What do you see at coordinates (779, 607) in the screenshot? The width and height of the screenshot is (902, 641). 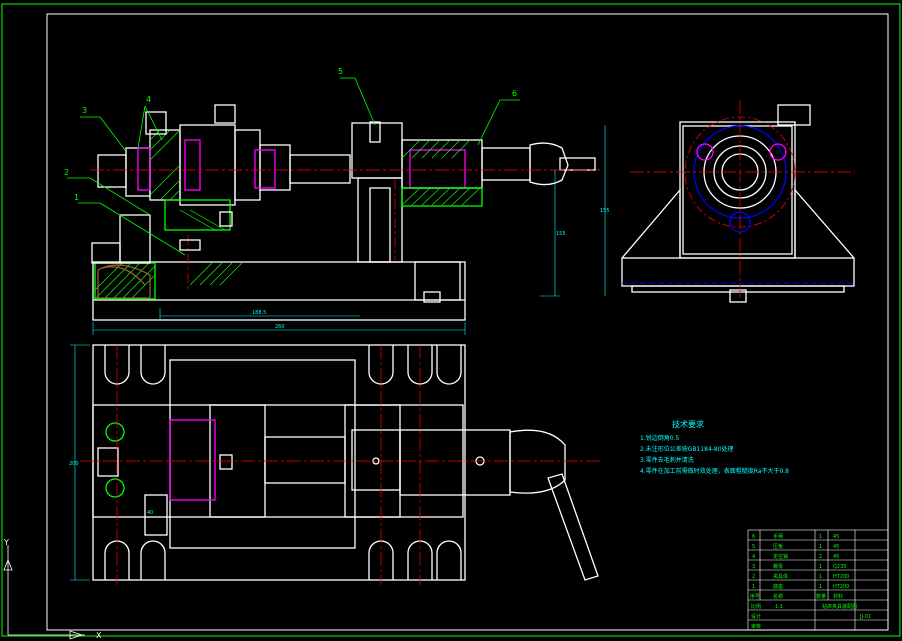 I see `scale-value: 1:1` at bounding box center [779, 607].